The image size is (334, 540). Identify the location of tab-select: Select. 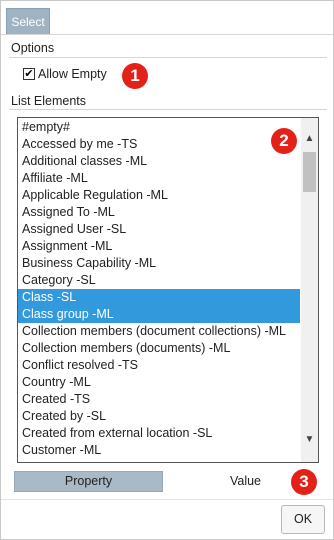
(28, 21).